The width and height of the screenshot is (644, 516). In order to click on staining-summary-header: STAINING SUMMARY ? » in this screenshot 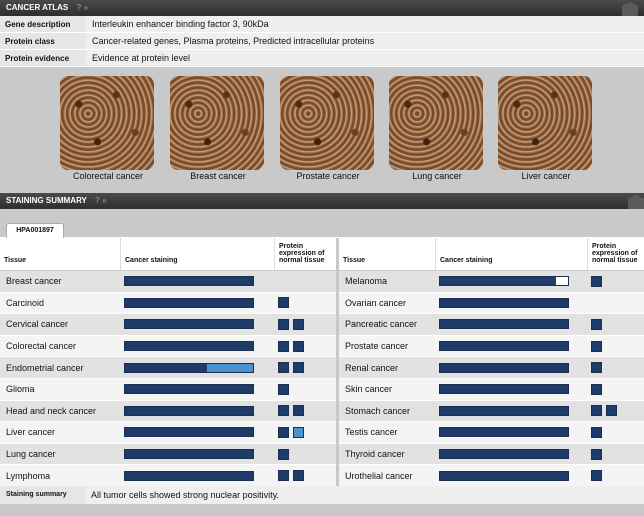, I will do `click(322, 201)`.